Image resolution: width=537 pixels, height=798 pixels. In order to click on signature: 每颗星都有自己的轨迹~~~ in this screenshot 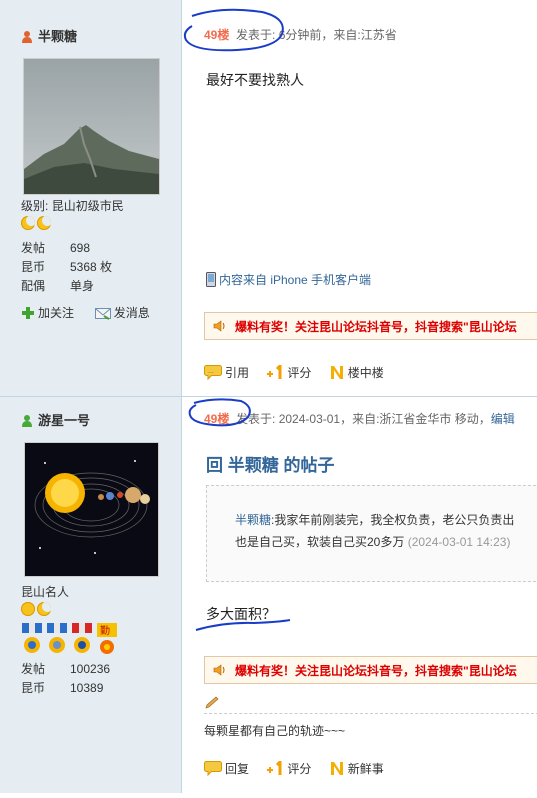, I will do `click(275, 731)`.